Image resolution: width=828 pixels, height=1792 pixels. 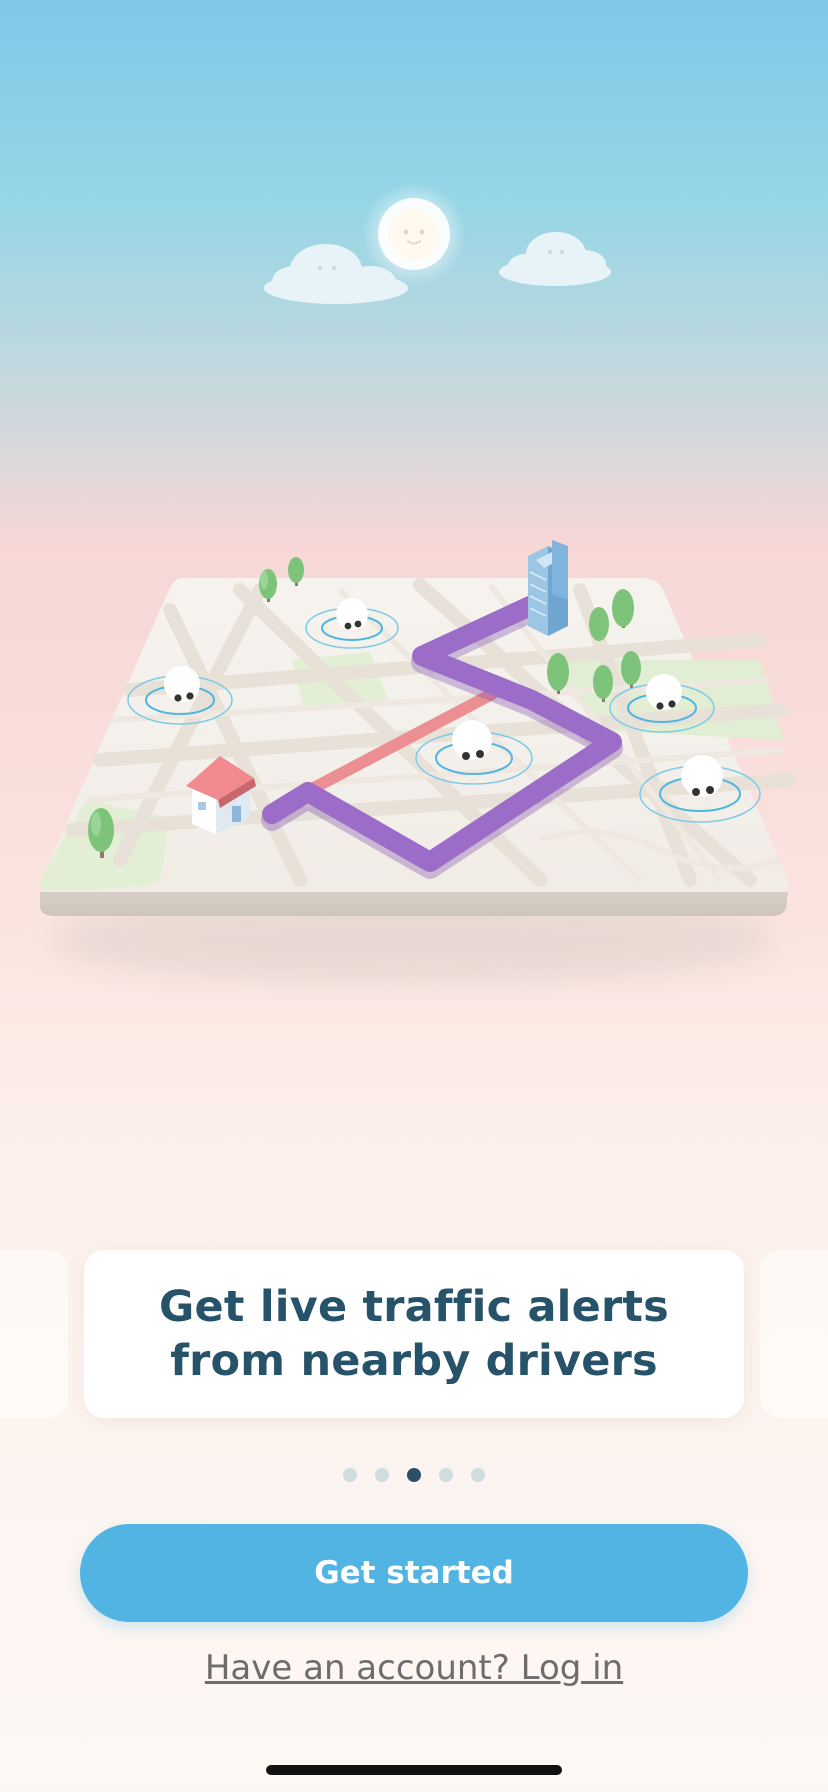 I want to click on get-started-button: Get started, so click(x=414, y=1573).